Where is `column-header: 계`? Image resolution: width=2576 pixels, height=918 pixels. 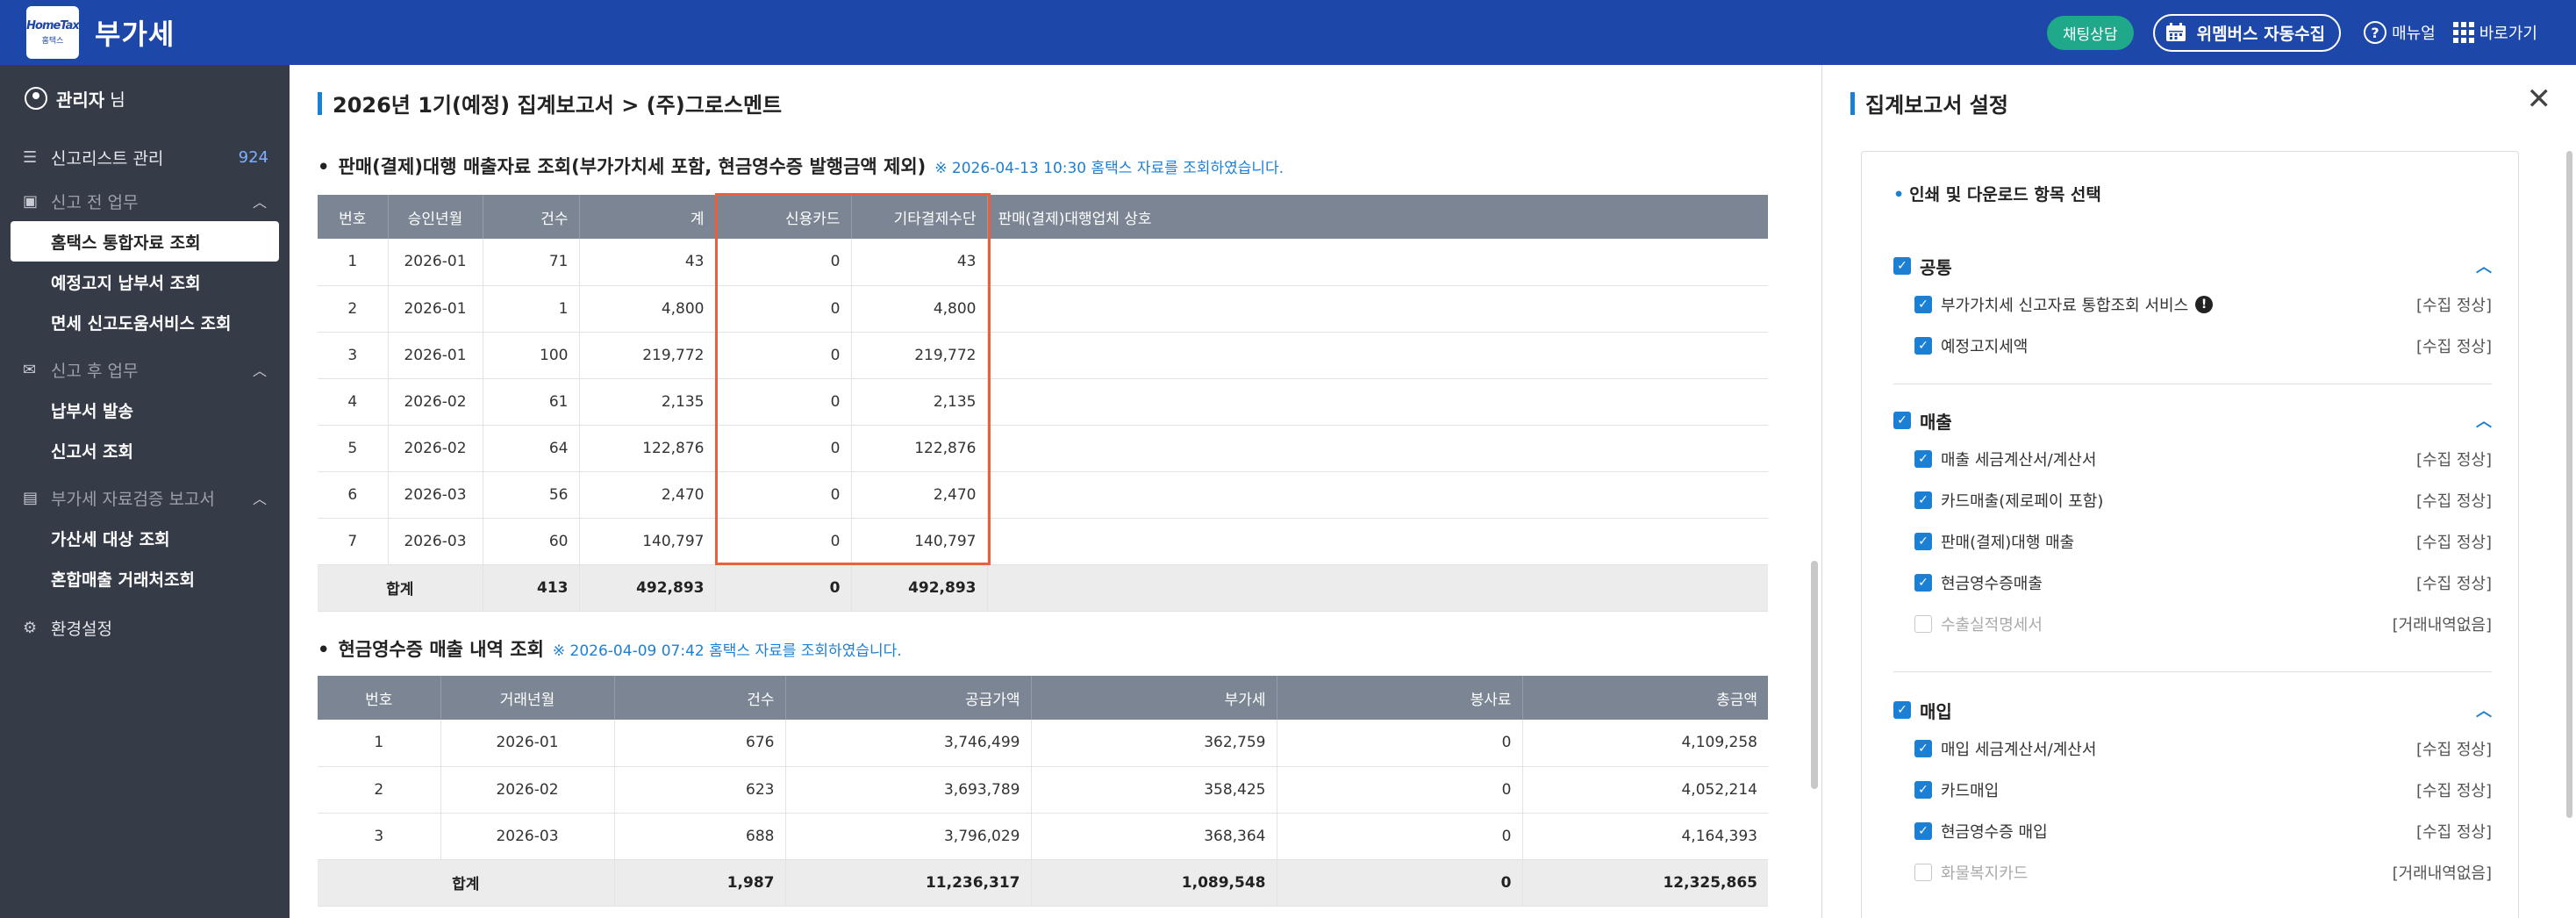 column-header: 계 is located at coordinates (647, 217).